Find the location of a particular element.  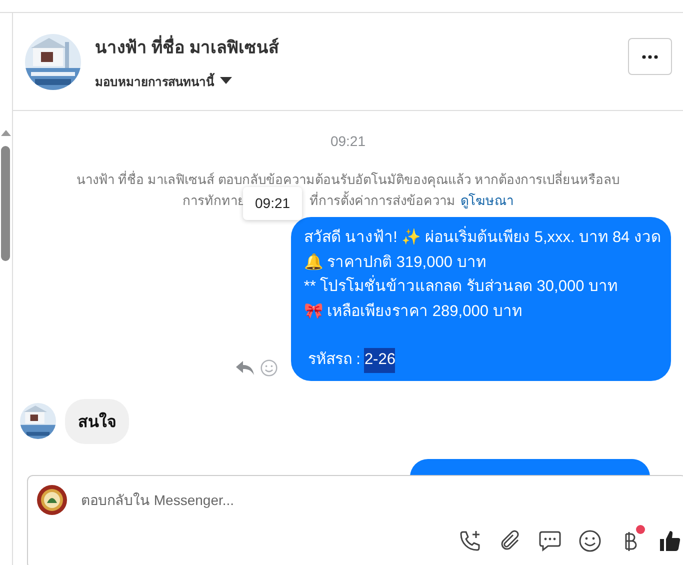

more-icon is located at coordinates (650, 56).